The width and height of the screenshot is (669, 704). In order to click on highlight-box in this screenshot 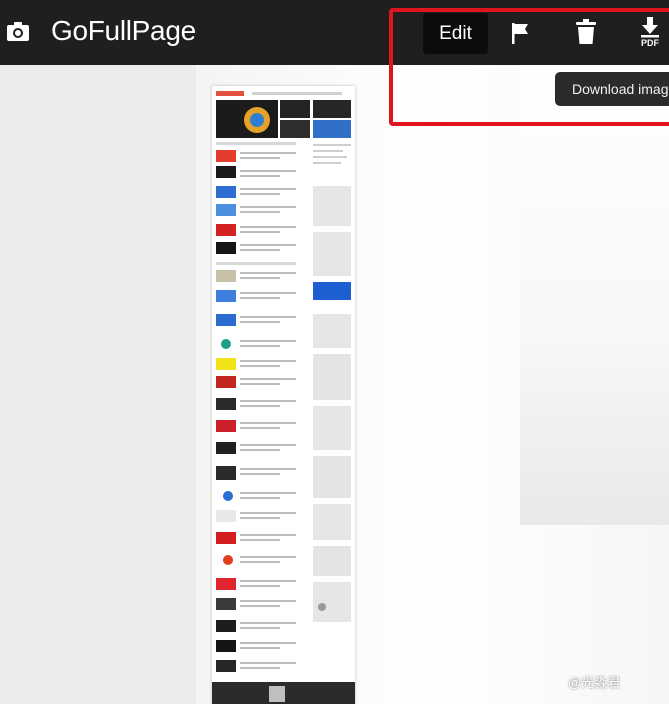, I will do `click(529, 67)`.